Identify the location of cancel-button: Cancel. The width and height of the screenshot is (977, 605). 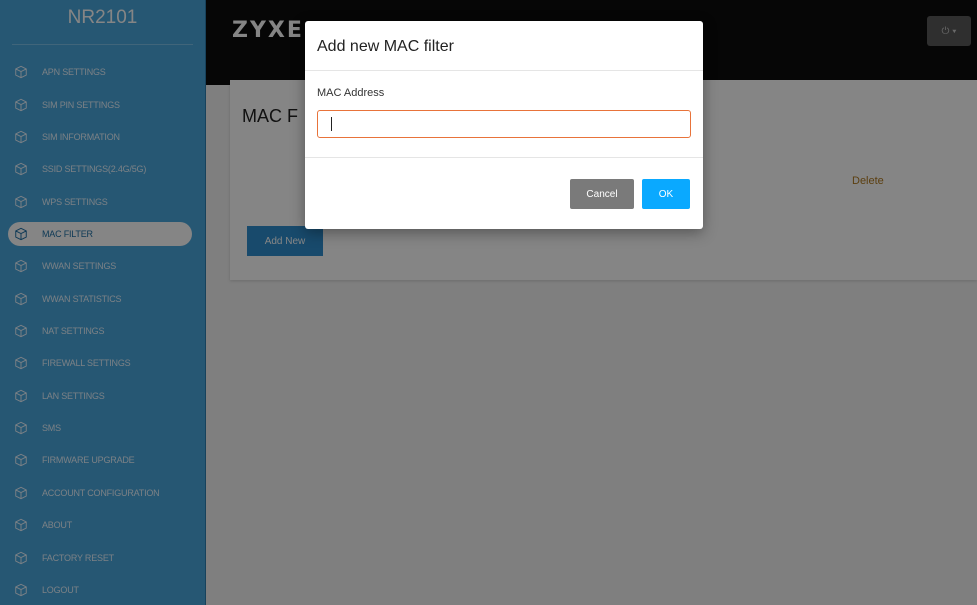
(602, 194).